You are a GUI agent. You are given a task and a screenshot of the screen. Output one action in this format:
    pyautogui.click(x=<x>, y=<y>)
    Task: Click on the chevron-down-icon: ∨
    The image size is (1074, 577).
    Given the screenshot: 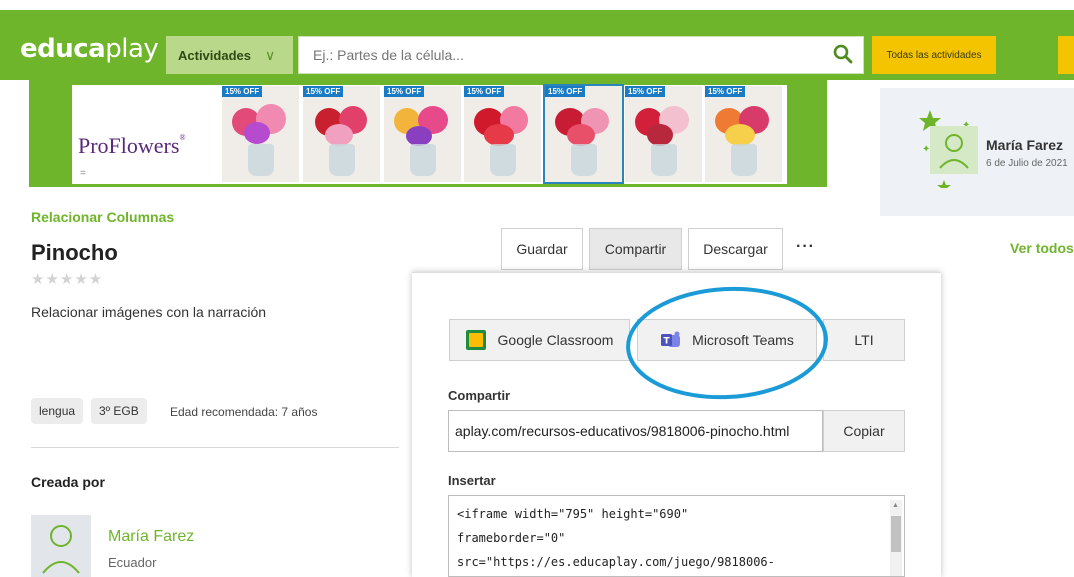 What is the action you would take?
    pyautogui.click(x=270, y=54)
    